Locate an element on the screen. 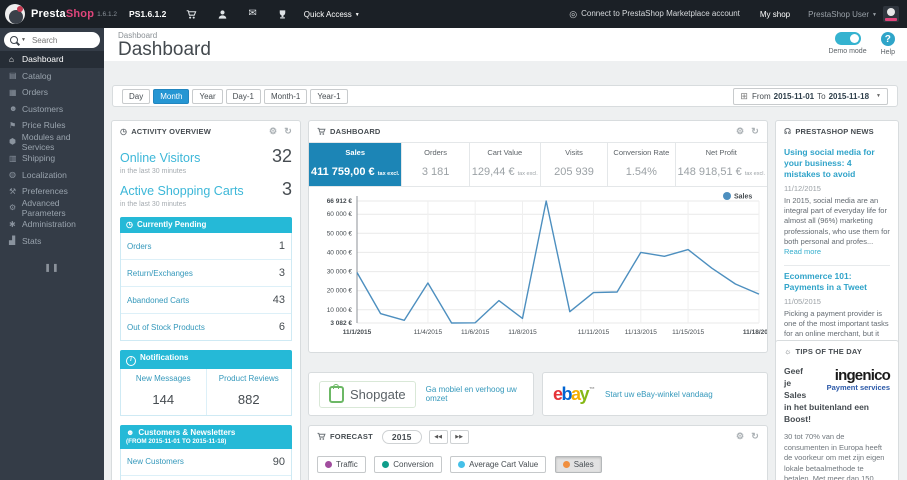 The width and height of the screenshot is (907, 480). pending-row-orders: Orders 1 is located at coordinates (206, 246).